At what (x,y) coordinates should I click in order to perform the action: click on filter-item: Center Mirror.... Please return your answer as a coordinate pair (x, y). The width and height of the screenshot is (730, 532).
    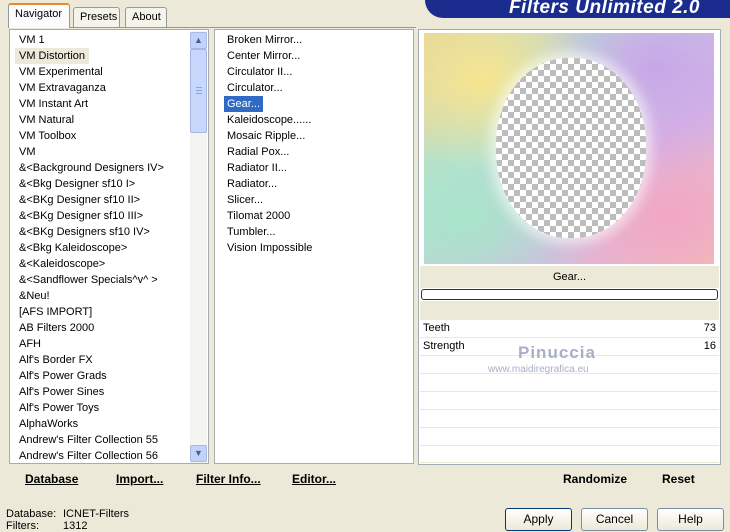
    Looking at the image, I should click on (263, 56).